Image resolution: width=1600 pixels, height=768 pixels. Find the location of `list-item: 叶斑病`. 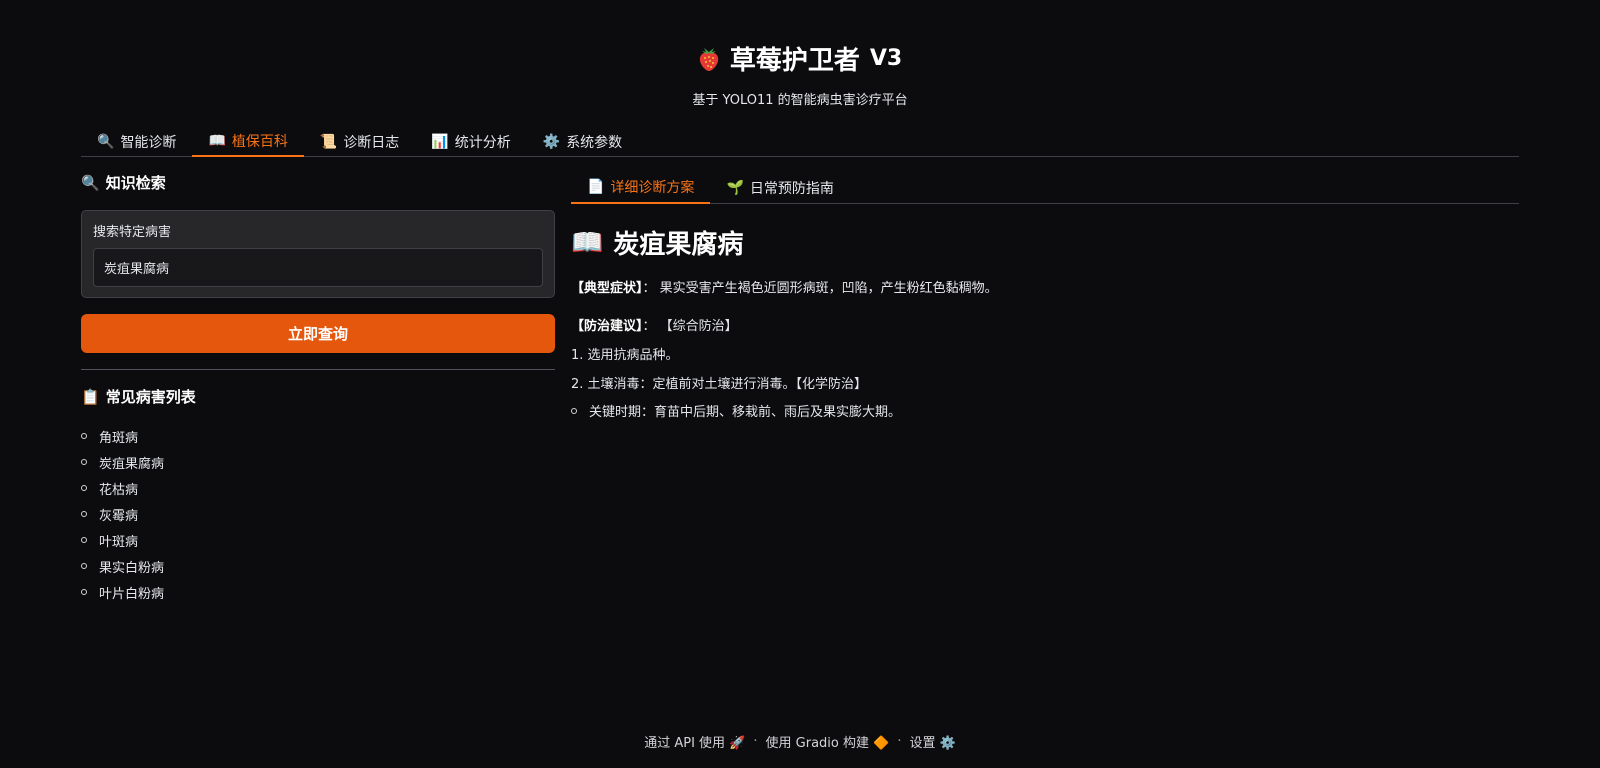

list-item: 叶斑病 is located at coordinates (318, 540).